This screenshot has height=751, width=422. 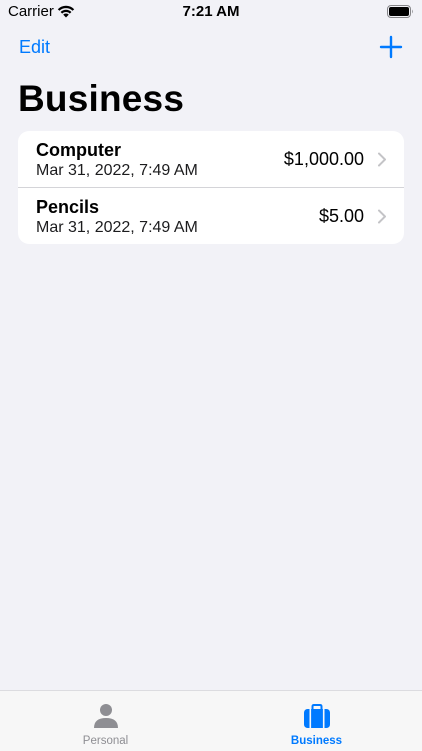 I want to click on item-amount: $1,000.00, so click(x=323, y=159).